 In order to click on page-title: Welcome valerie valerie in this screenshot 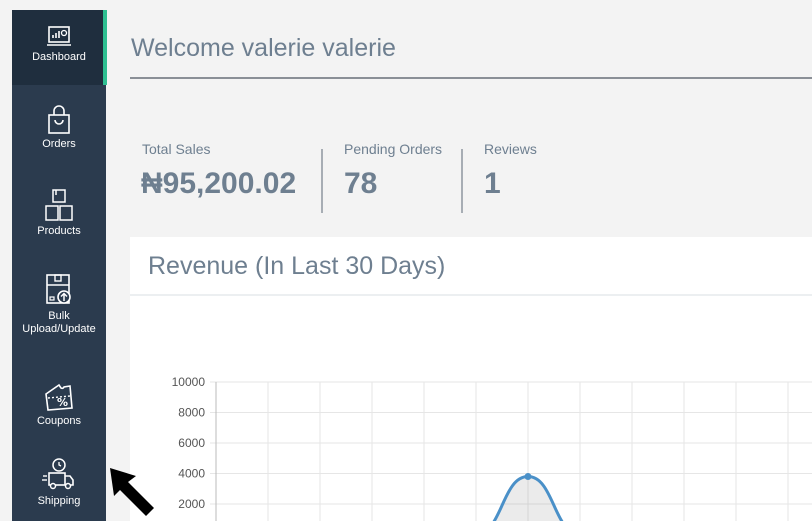, I will do `click(263, 48)`.